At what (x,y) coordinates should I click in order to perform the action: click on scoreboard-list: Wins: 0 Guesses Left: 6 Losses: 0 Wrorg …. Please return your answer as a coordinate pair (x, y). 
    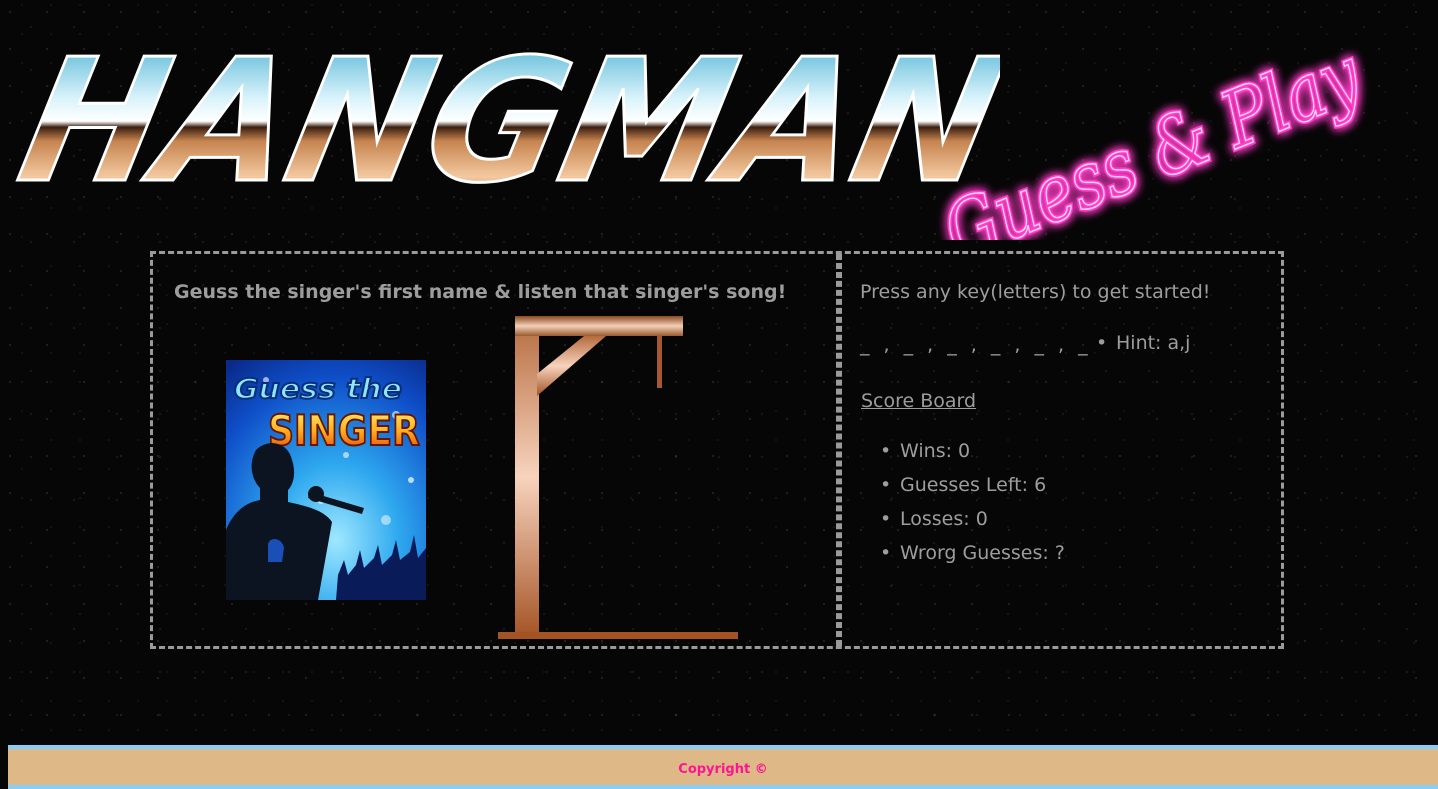
    Looking at the image, I should click on (972, 508).